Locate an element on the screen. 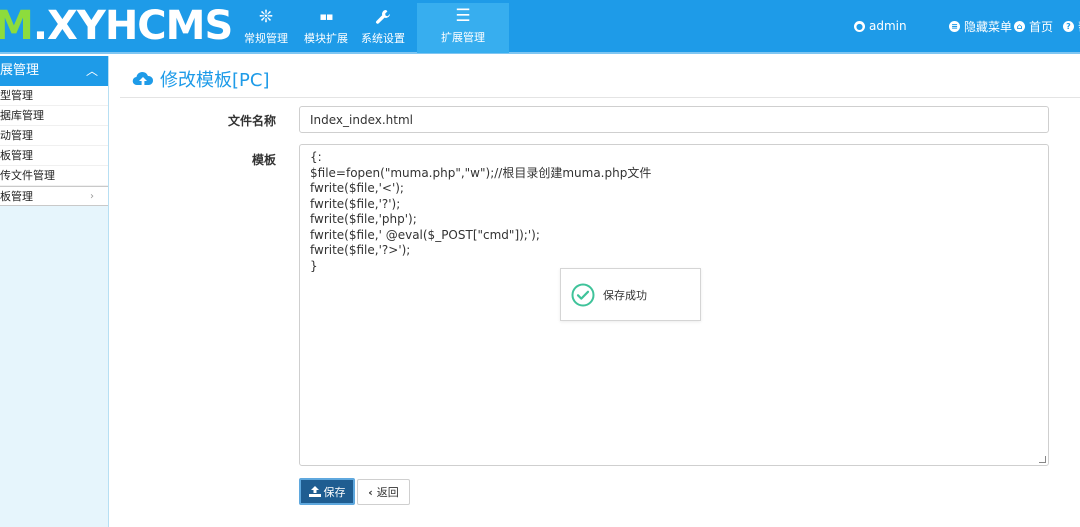 This screenshot has width=1080, height=527. hide-menu-link: ≡ 隐藏菜单 is located at coordinates (980, 26).